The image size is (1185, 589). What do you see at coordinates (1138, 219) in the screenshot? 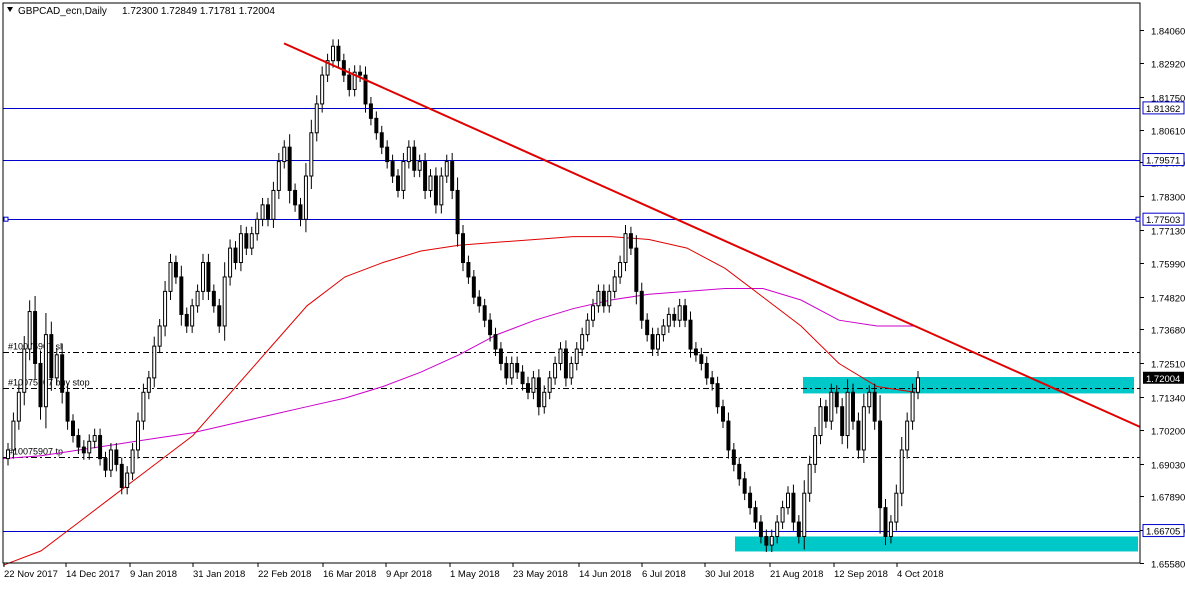
I see `line-handle-right` at bounding box center [1138, 219].